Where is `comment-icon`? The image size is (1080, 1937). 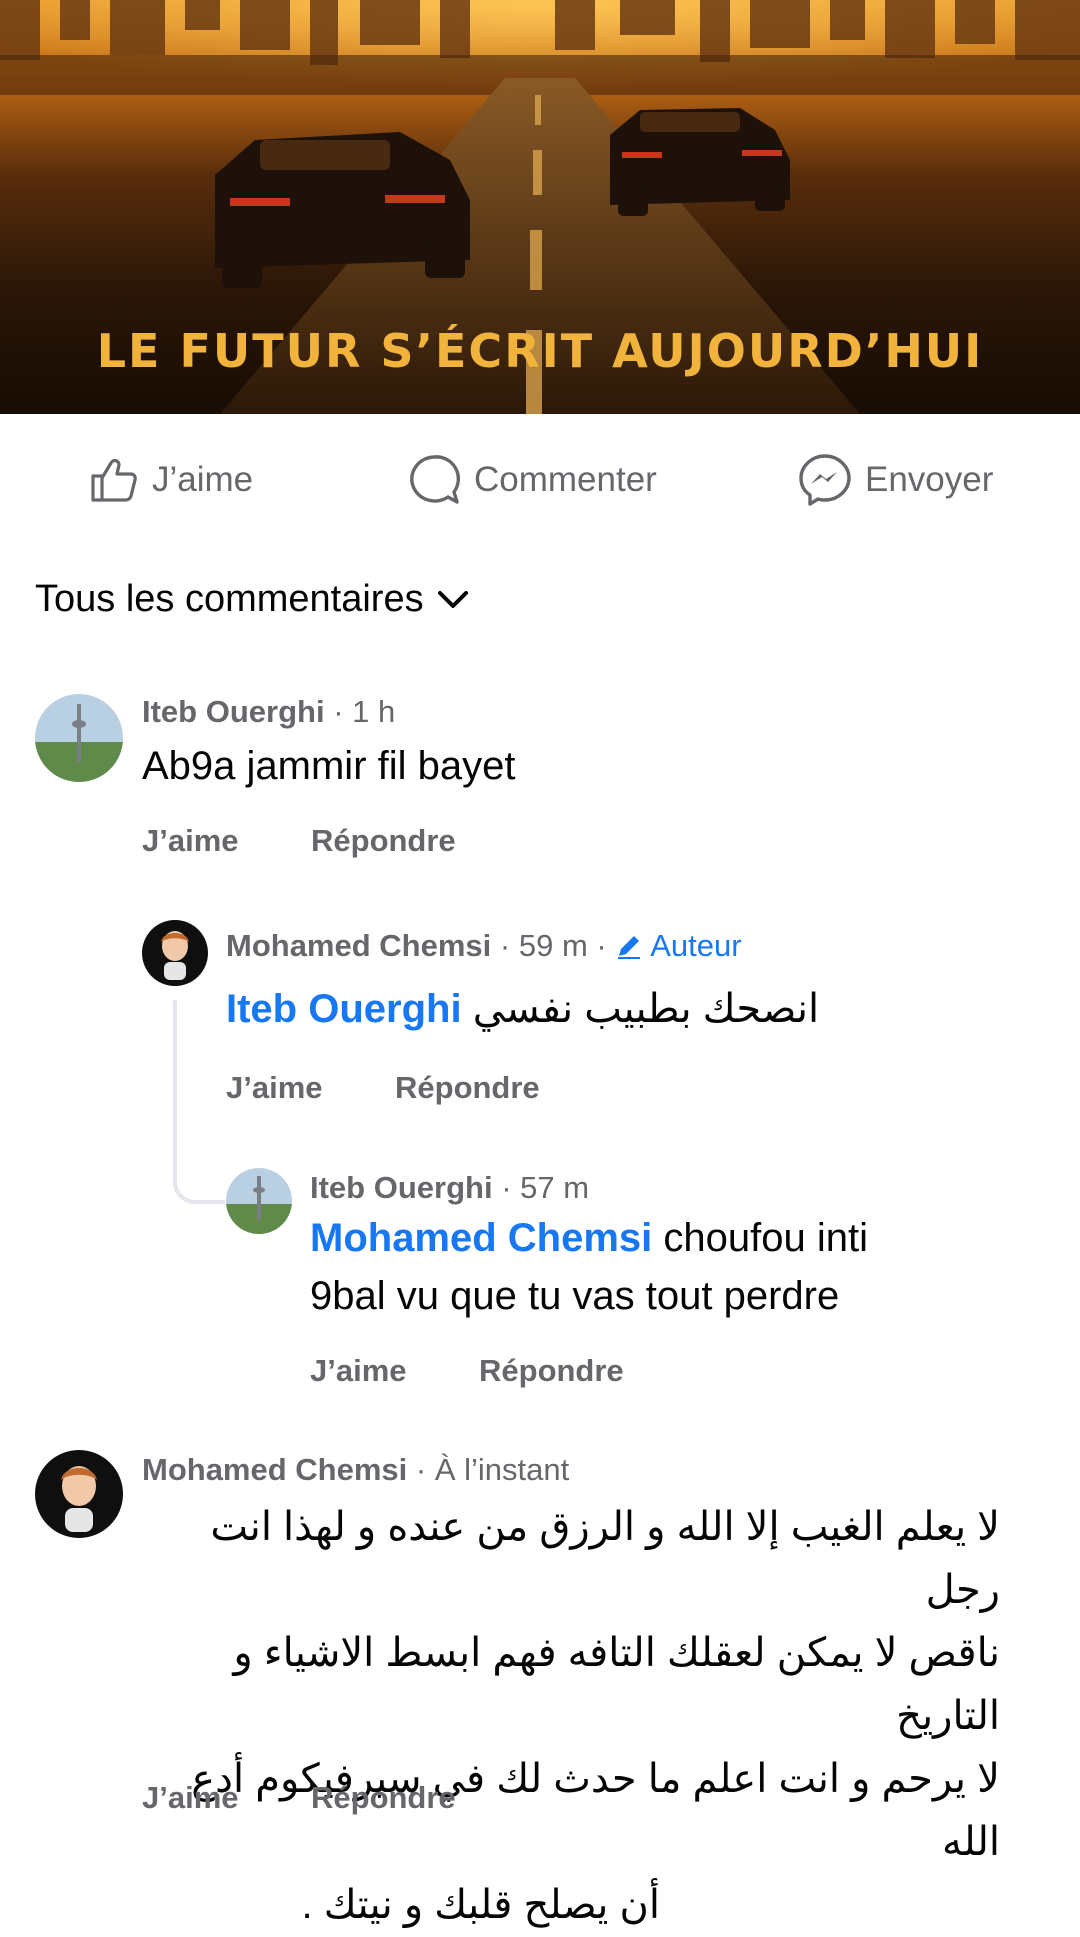
comment-icon is located at coordinates (435, 479).